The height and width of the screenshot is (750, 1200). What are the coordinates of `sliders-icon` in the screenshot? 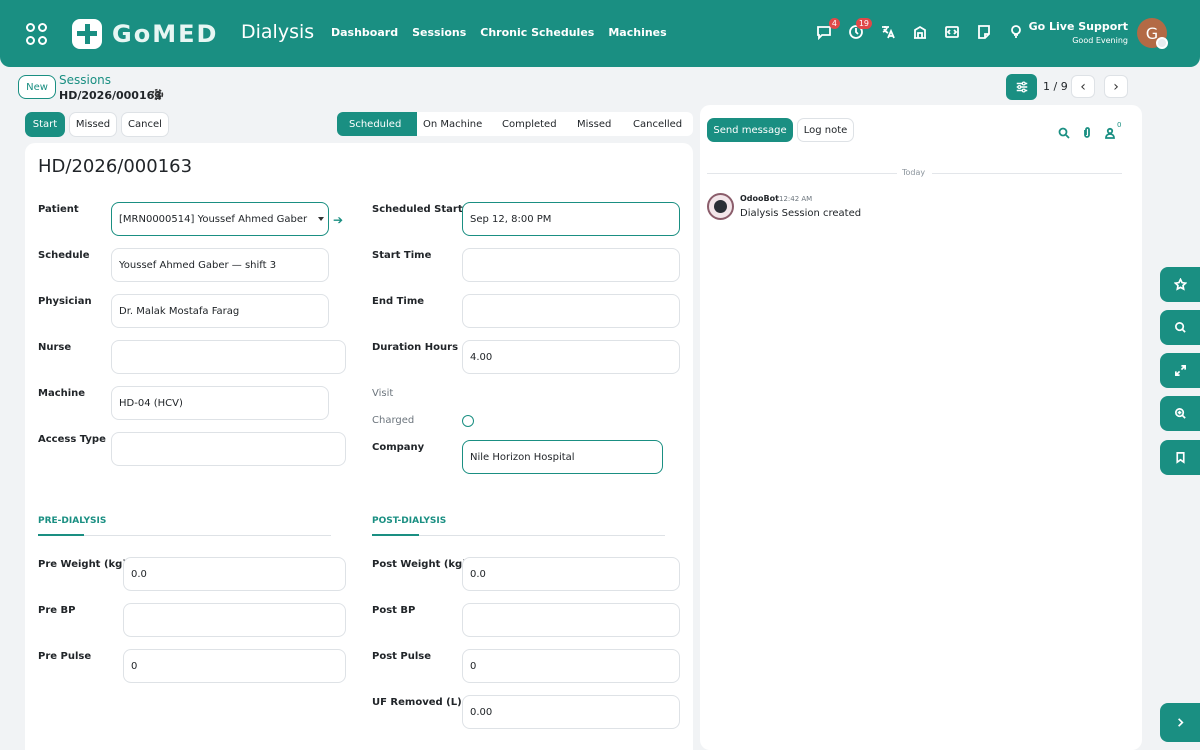 It's located at (1021, 87).